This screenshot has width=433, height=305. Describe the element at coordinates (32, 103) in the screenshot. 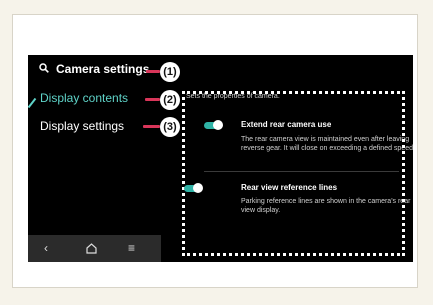

I see `active-indicator-icon` at that location.